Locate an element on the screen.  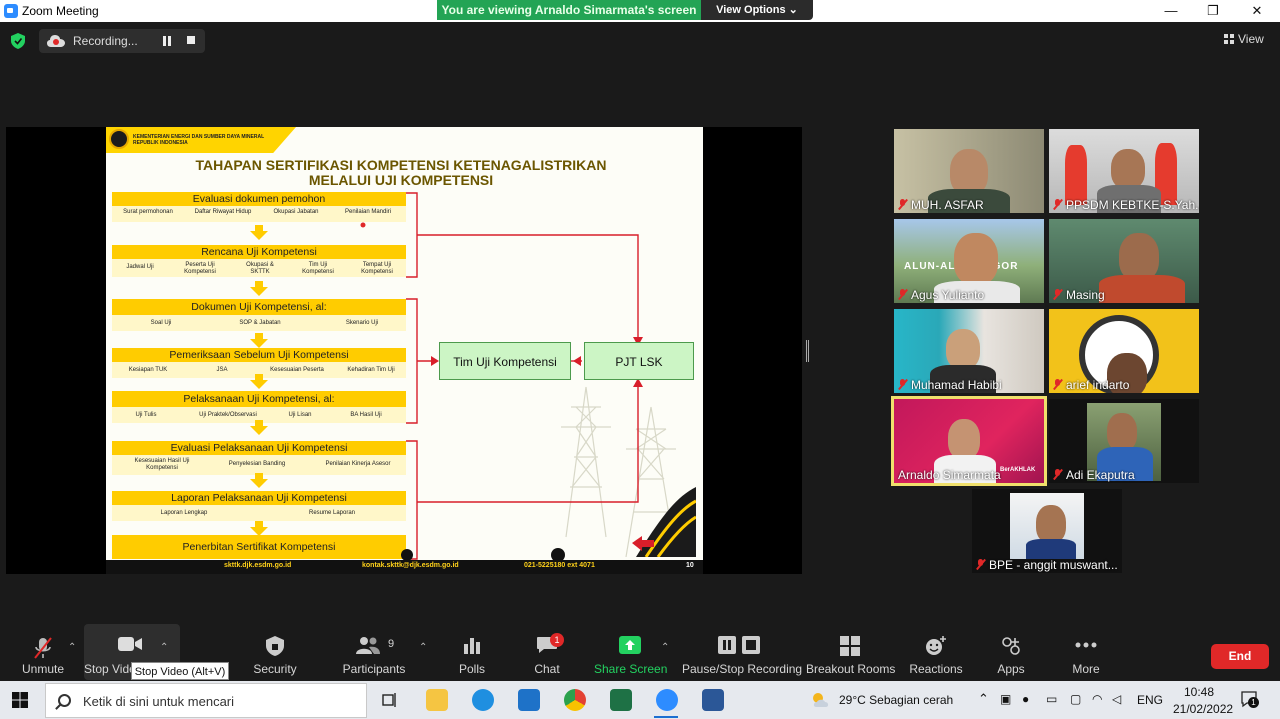
participants-button: 9 Participants is located at coordinates (374, 652).